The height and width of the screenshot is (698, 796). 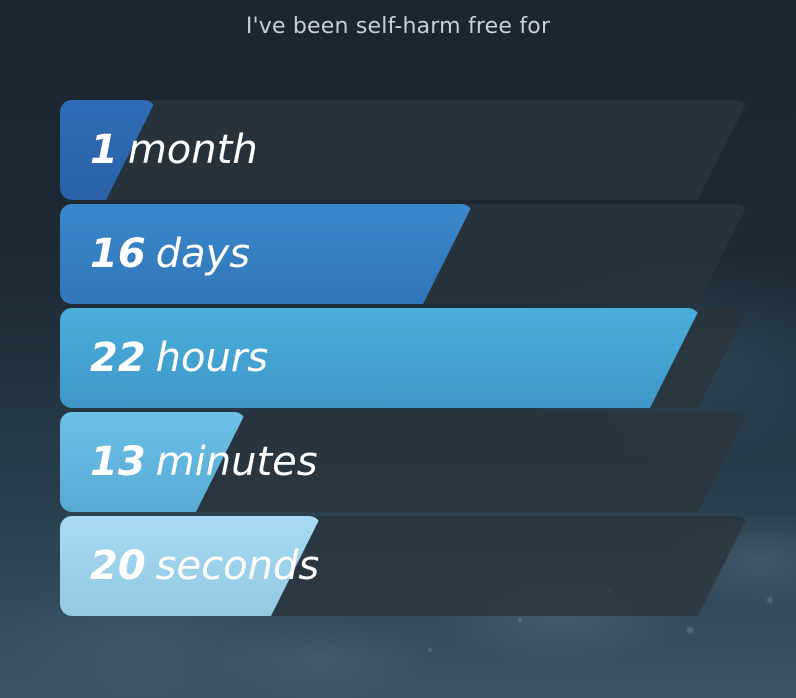 I want to click on hours-unit: hours, so click(x=212, y=358).